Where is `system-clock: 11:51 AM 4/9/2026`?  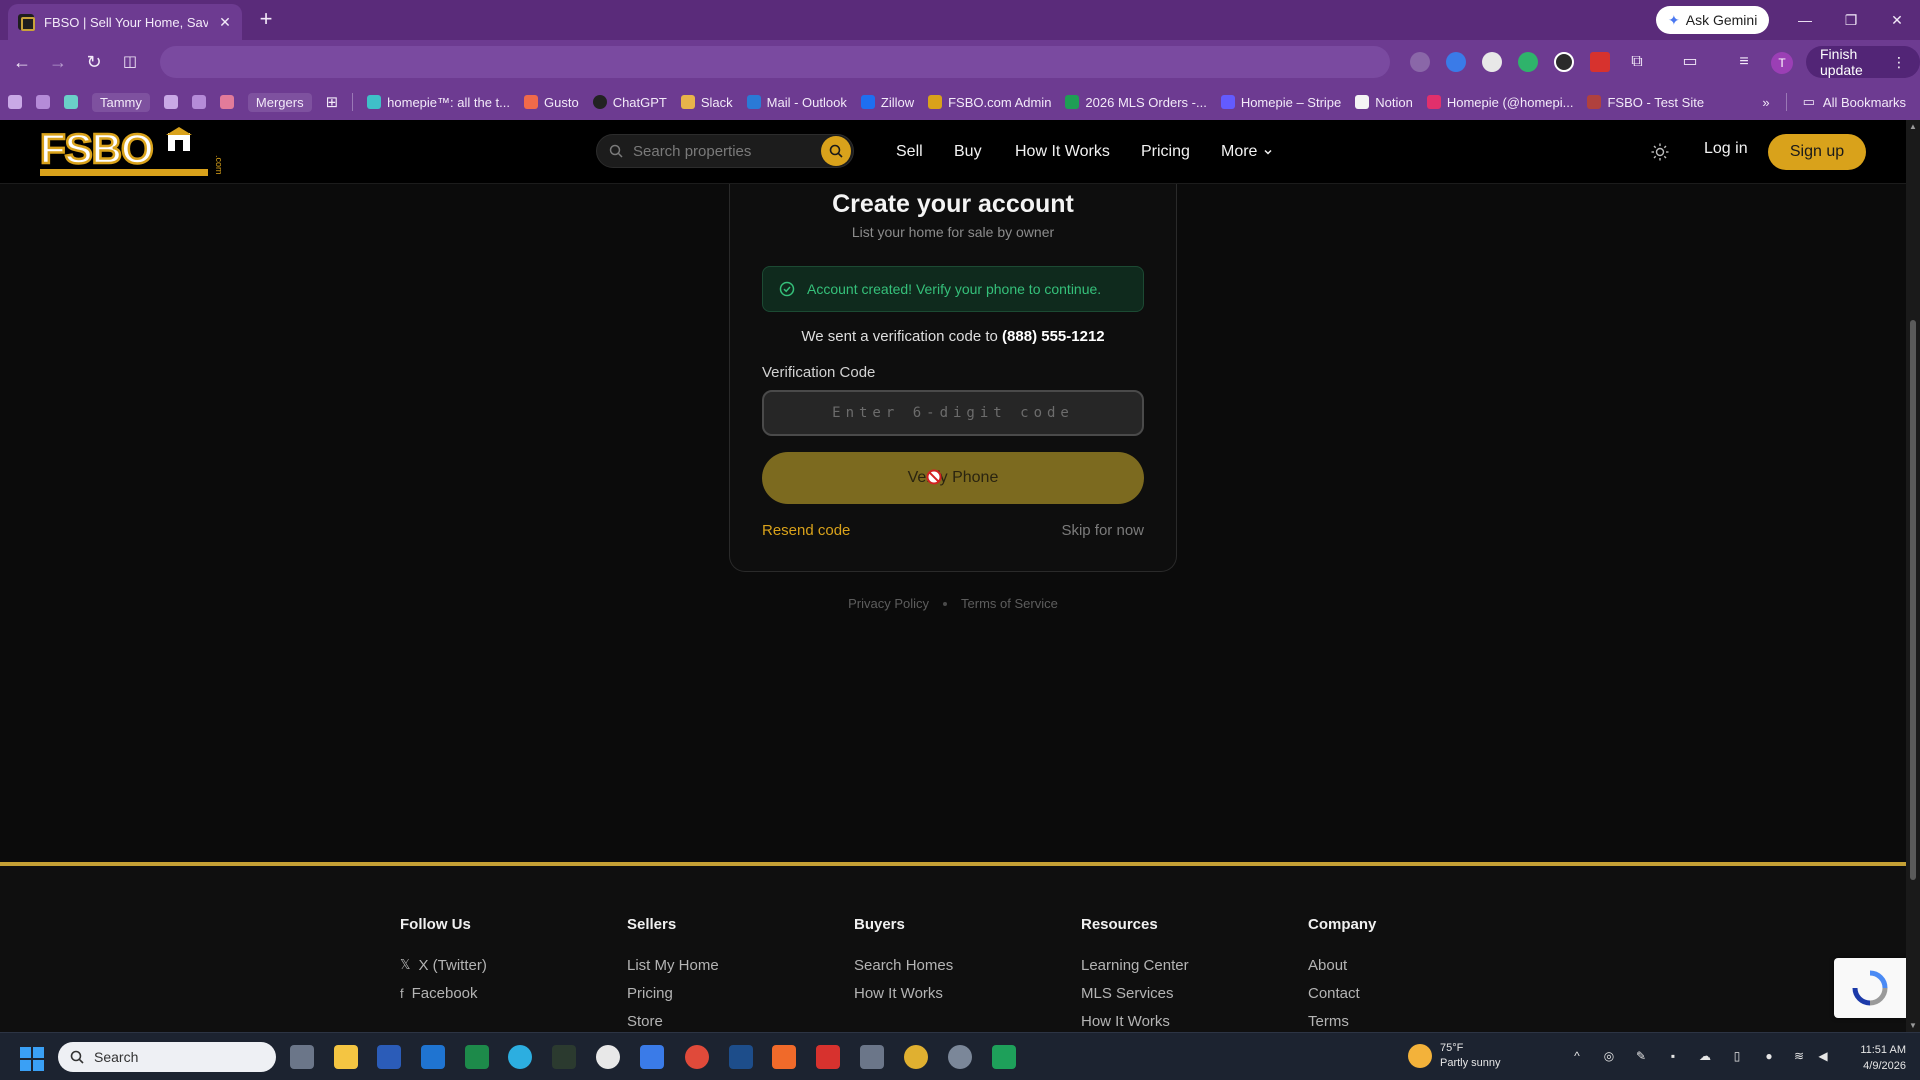 system-clock: 11:51 AM 4/9/2026 is located at coordinates (1873, 1058).